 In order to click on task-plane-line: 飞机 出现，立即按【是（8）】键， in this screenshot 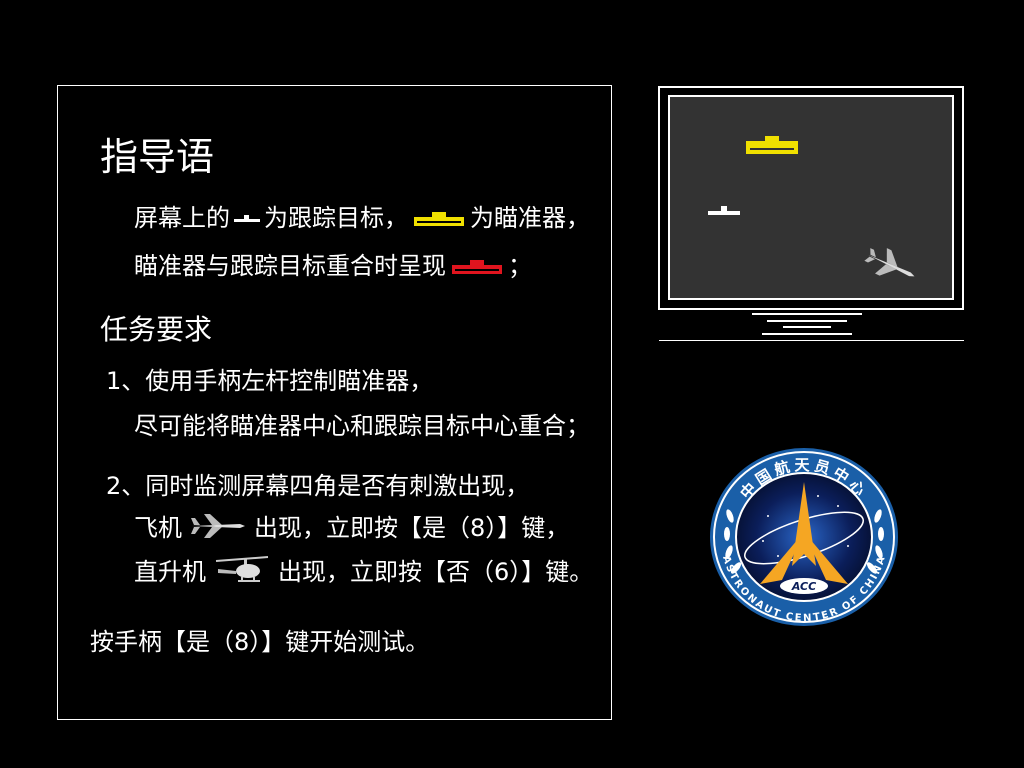, I will do `click(351, 527)`.